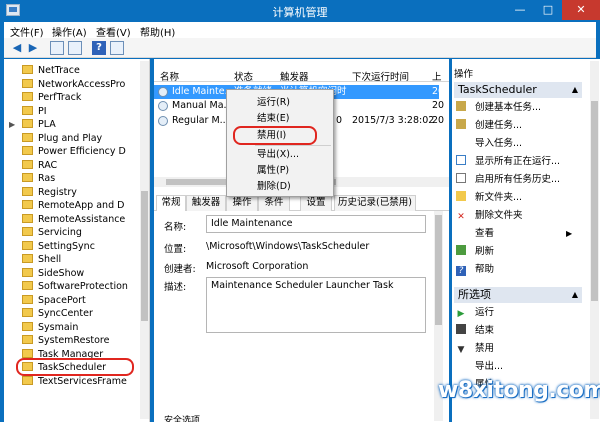 The width and height of the screenshot is (600, 422). I want to click on tree-item: PerfTrack, so click(51, 97).